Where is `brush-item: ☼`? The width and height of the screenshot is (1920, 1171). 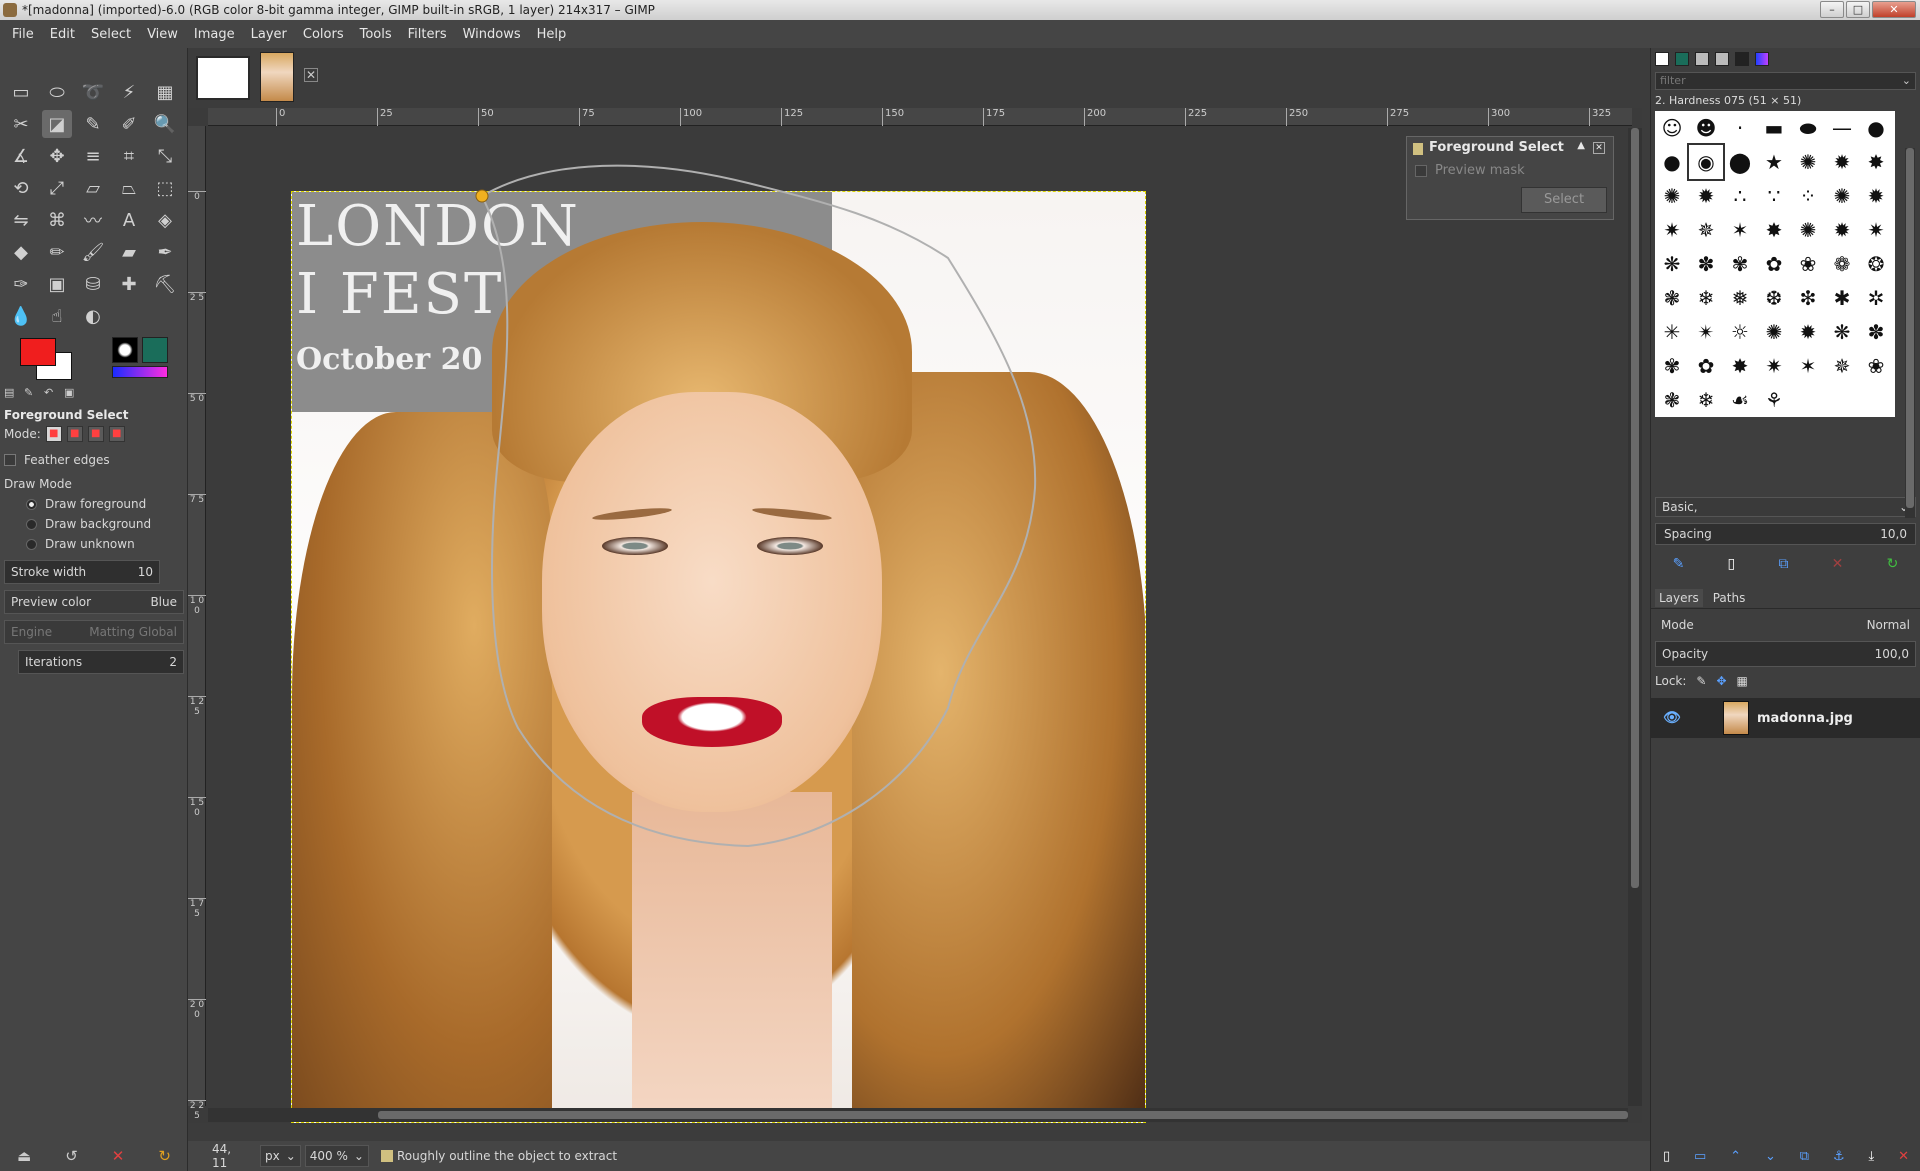 brush-item: ☼ is located at coordinates (1740, 332).